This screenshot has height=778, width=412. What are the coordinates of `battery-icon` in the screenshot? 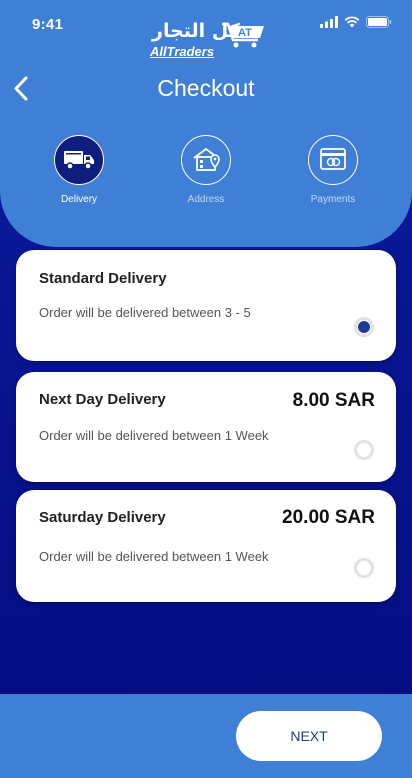 It's located at (379, 22).